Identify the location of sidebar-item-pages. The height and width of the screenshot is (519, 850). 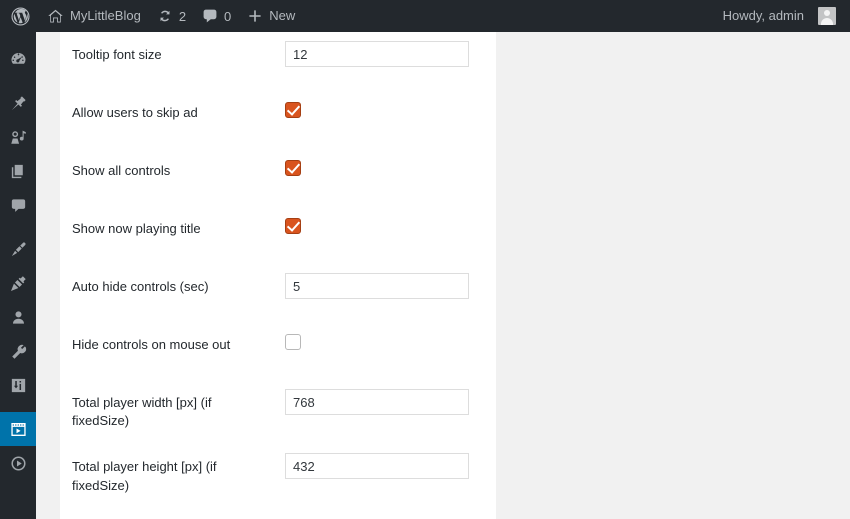
(18, 171).